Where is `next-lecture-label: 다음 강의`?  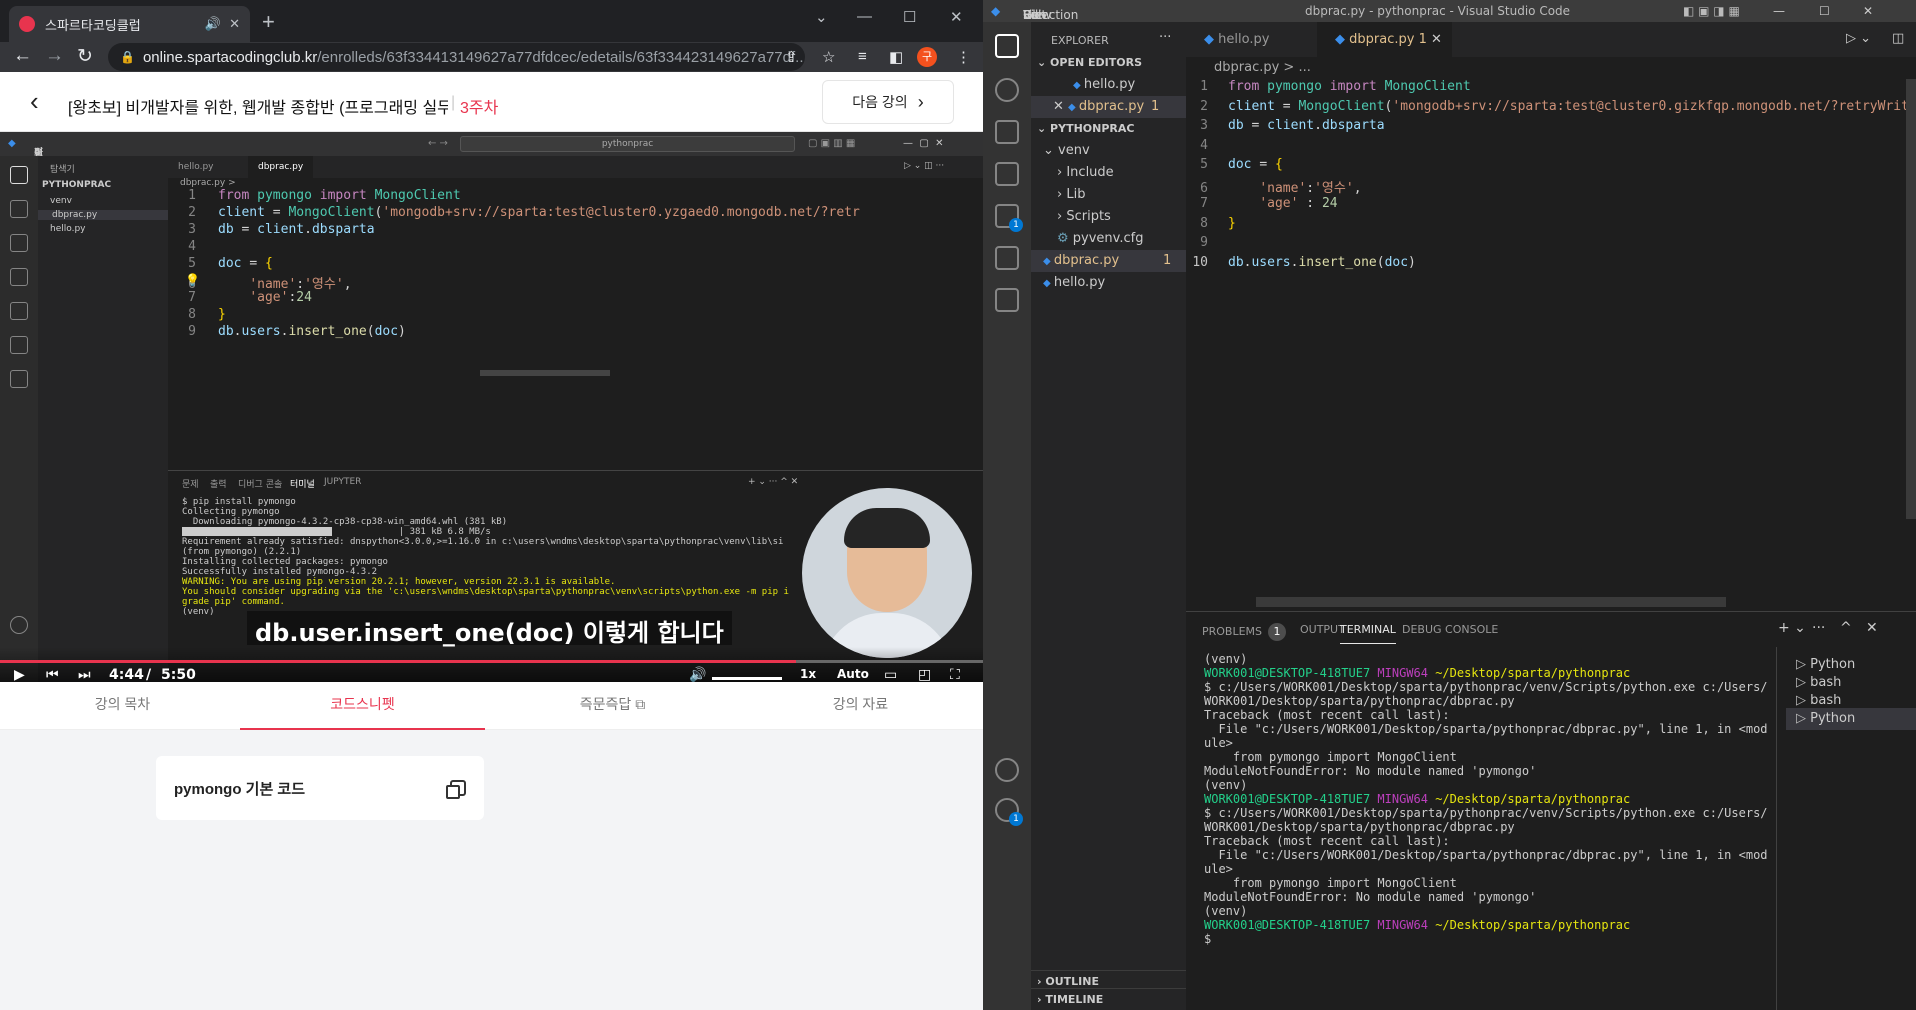 next-lecture-label: 다음 강의 is located at coordinates (880, 102).